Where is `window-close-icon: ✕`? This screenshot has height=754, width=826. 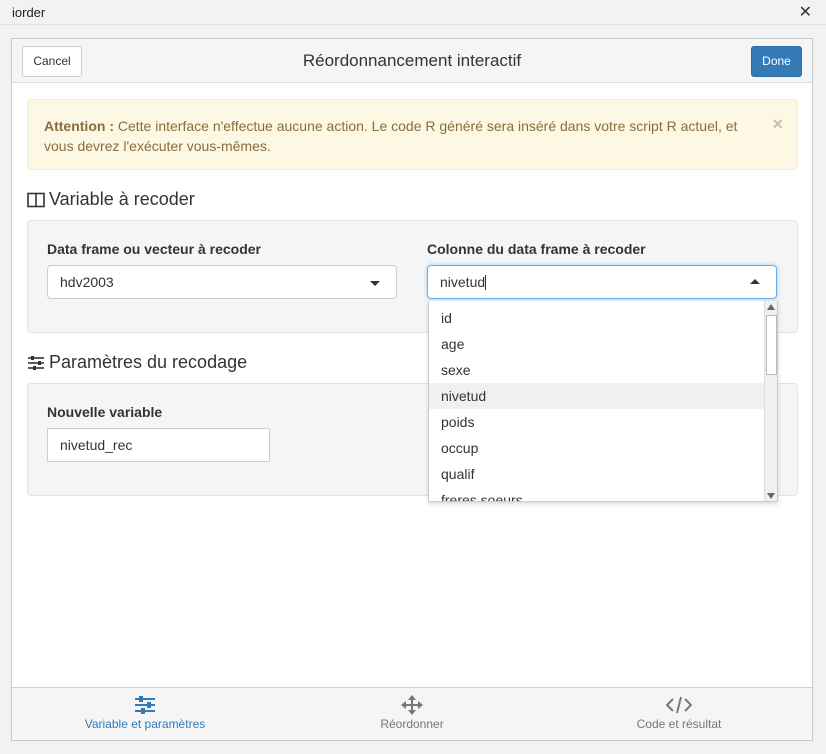
window-close-icon: ✕ is located at coordinates (805, 12).